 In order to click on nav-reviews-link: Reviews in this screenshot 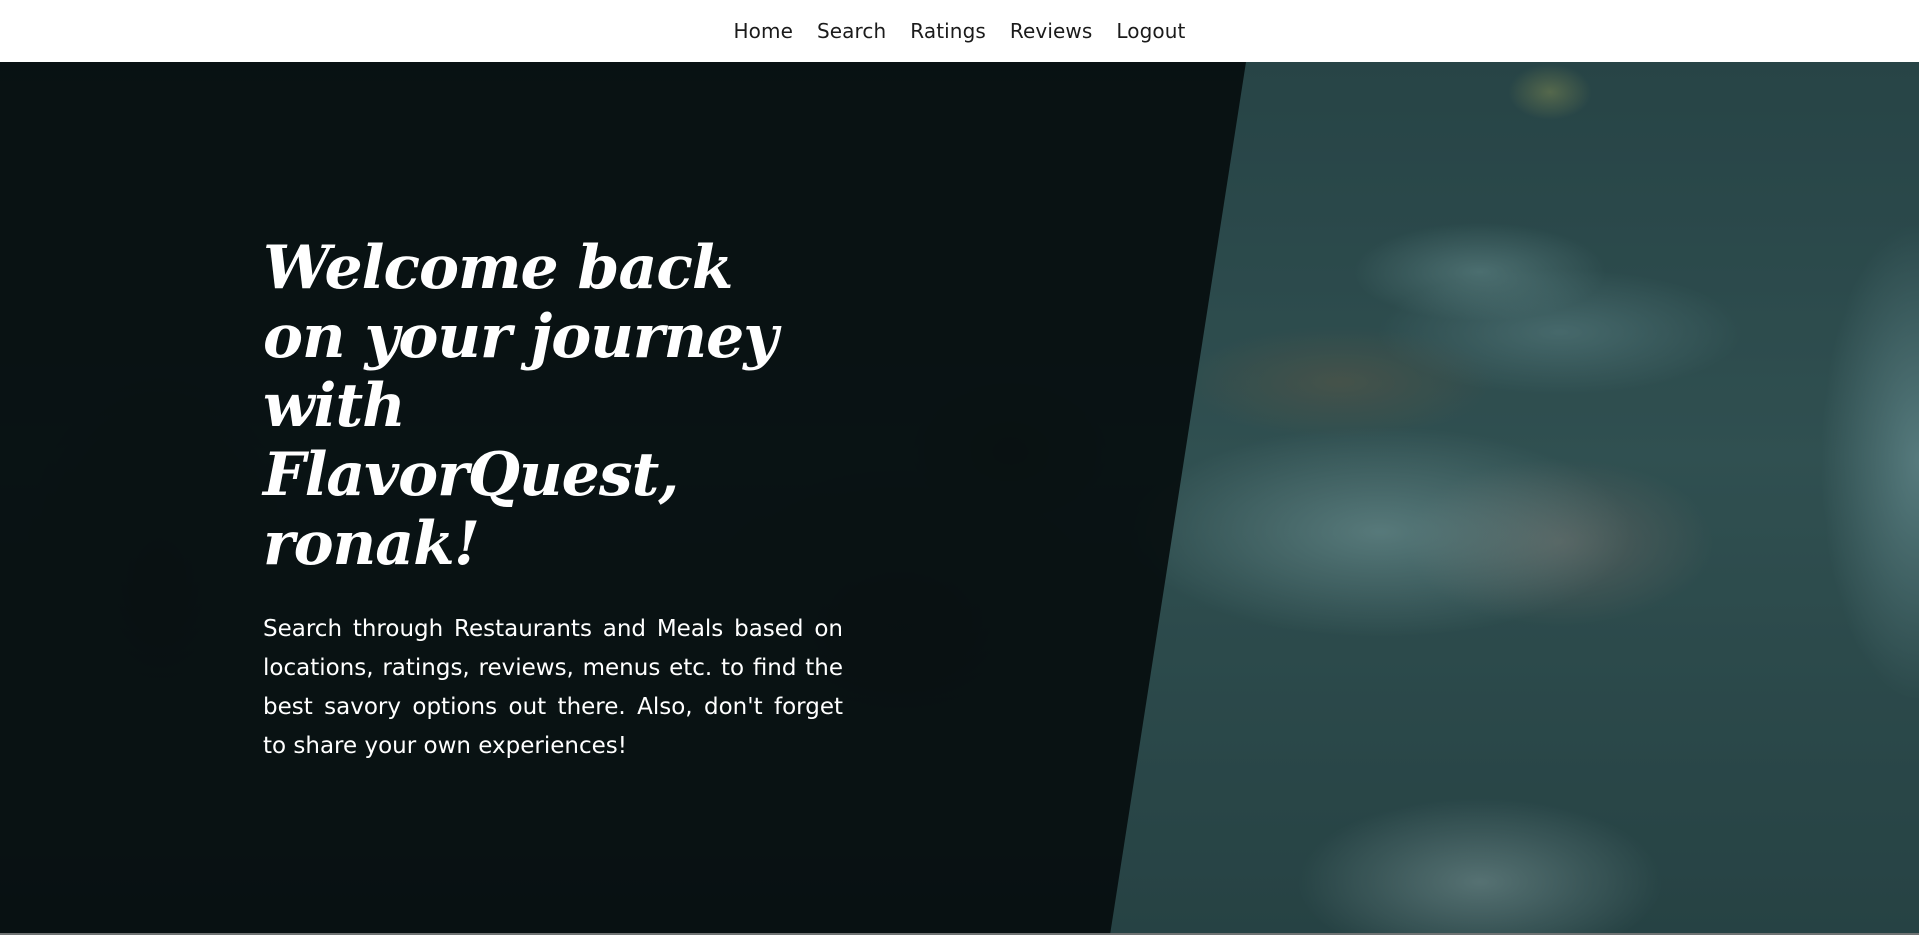, I will do `click(1051, 31)`.